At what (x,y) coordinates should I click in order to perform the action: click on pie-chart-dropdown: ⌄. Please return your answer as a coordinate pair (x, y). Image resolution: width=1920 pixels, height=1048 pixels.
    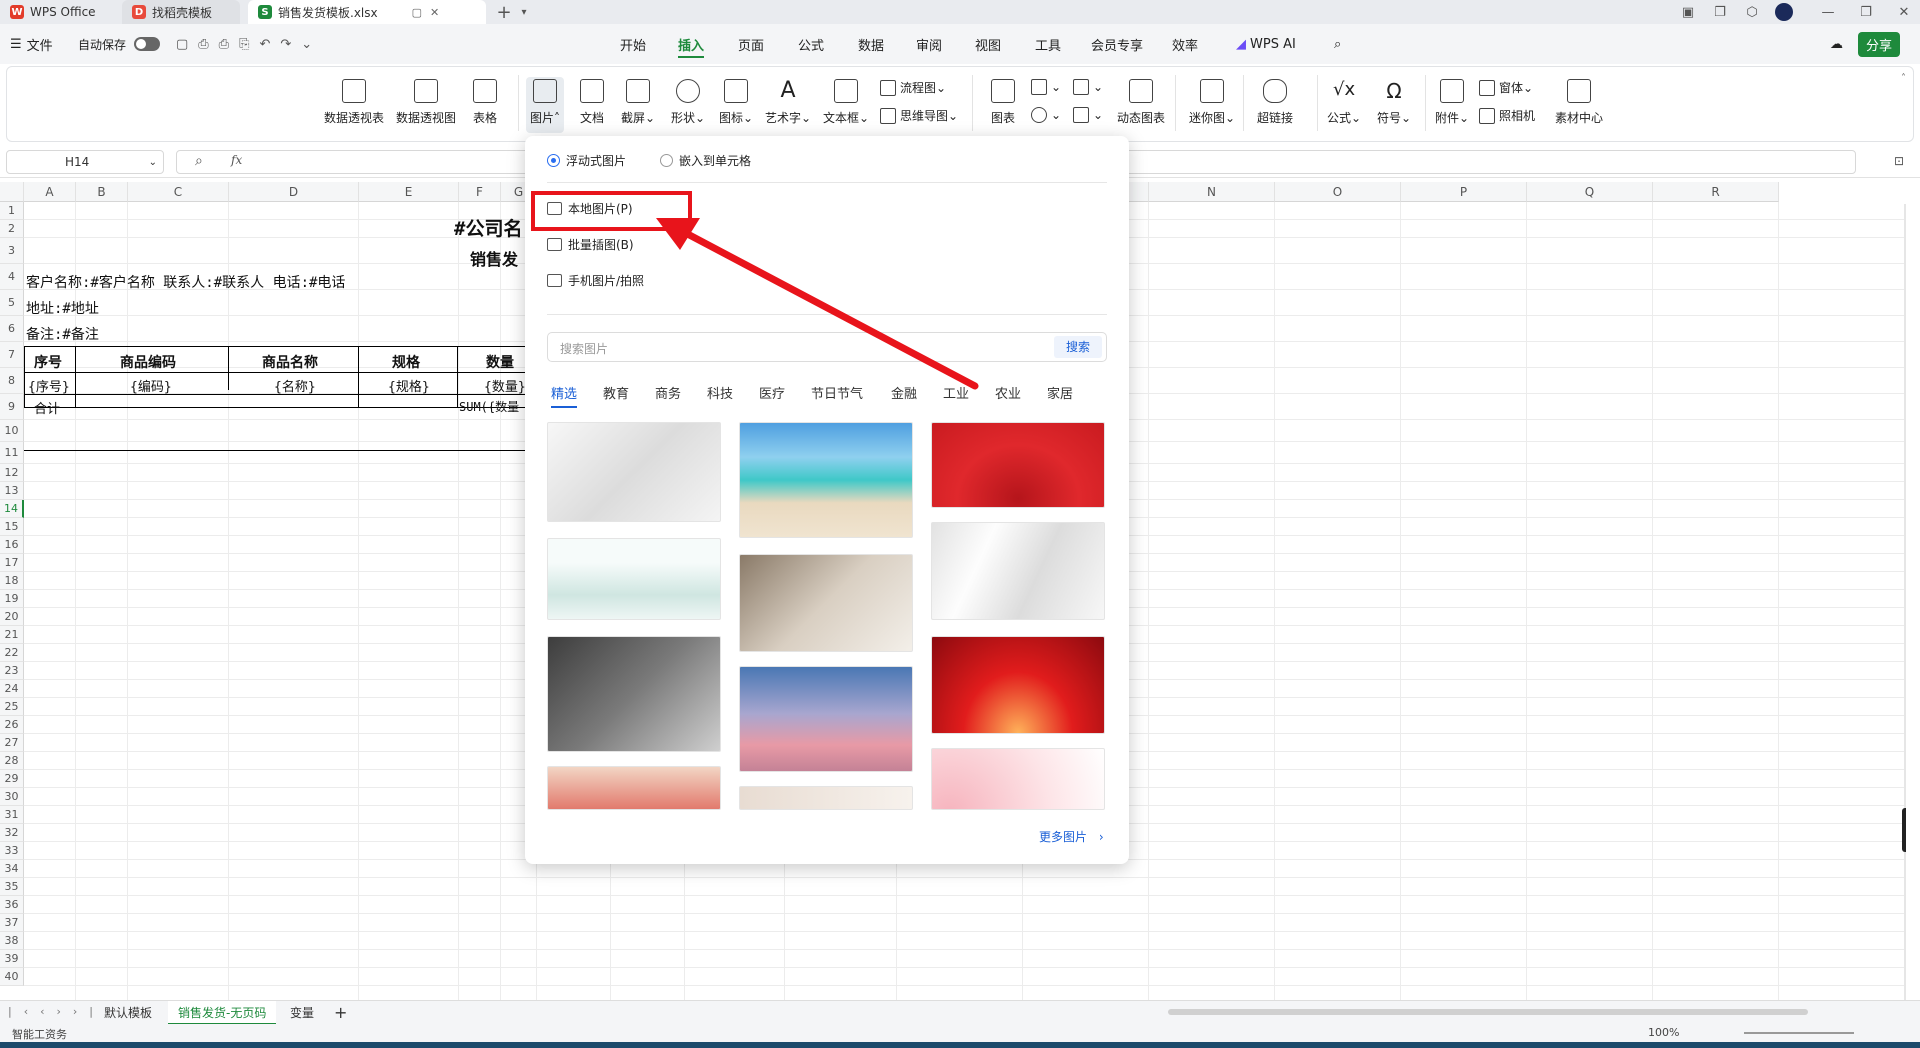
    Looking at the image, I should click on (1046, 115).